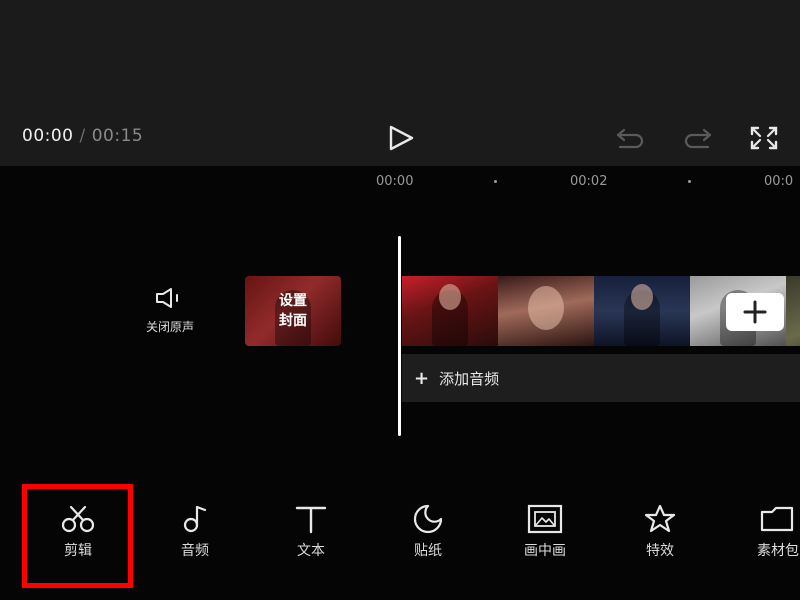 The image size is (800, 600). Describe the element at coordinates (589, 181) in the screenshot. I see `ruler-label: 00:02` at that location.